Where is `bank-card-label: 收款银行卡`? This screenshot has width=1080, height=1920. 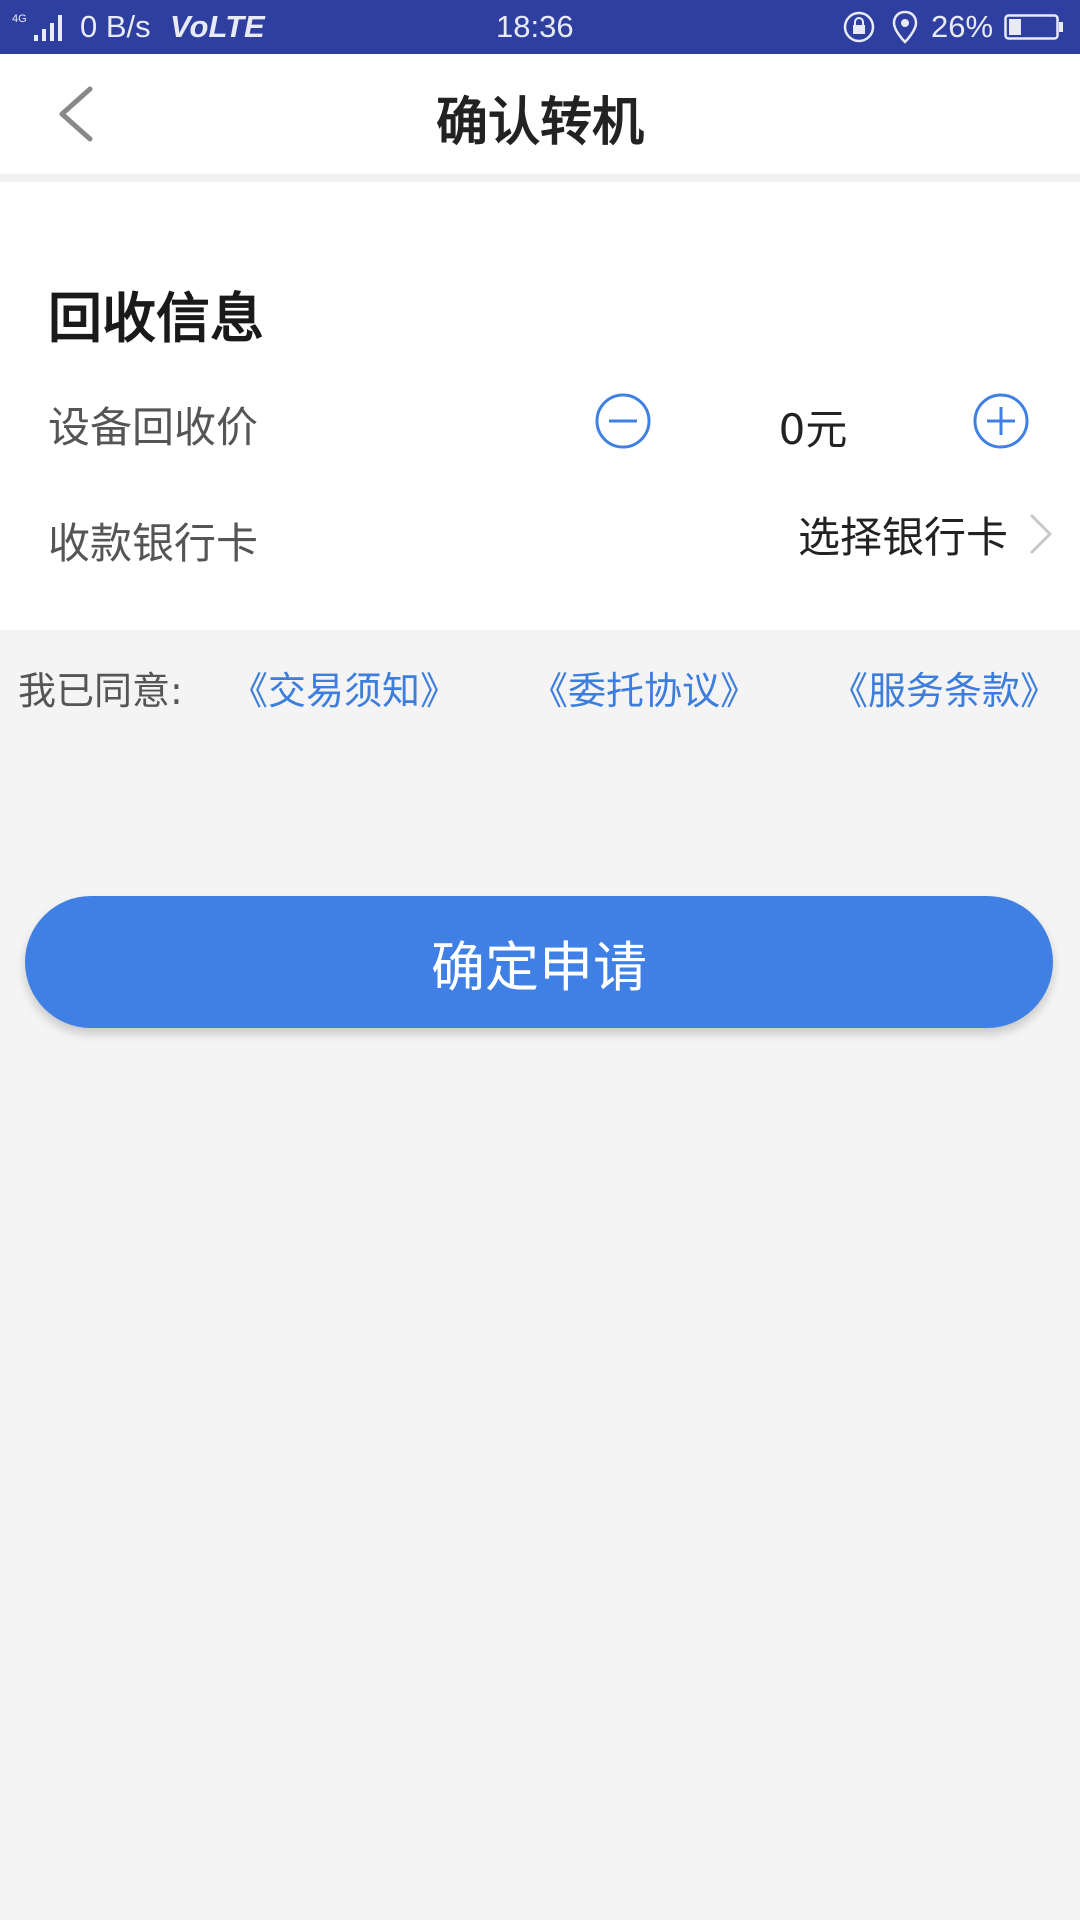
bank-card-label: 收款银行卡 is located at coordinates (153, 543).